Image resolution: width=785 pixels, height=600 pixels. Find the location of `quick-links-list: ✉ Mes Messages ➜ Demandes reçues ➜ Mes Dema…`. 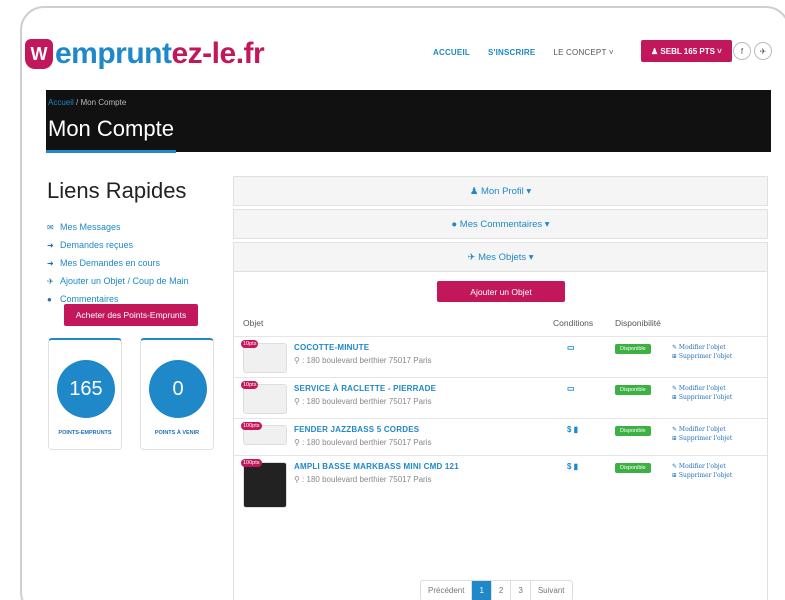

quick-links-list: ✉ Mes Messages ➜ Demandes reçues ➜ Mes Dema… is located at coordinates (118, 263).